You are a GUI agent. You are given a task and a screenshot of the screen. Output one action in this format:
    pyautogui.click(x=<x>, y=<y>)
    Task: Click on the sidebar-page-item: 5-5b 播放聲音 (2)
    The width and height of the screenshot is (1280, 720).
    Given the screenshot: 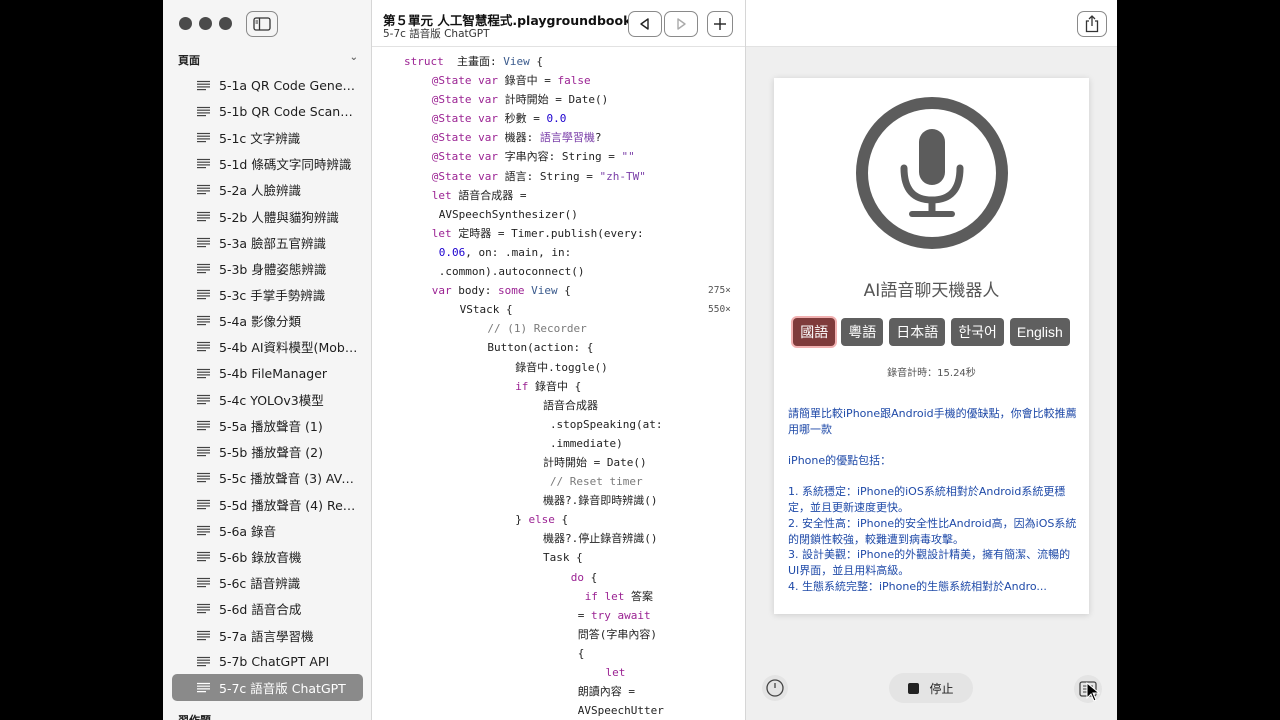 What is the action you would take?
    pyautogui.click(x=267, y=452)
    